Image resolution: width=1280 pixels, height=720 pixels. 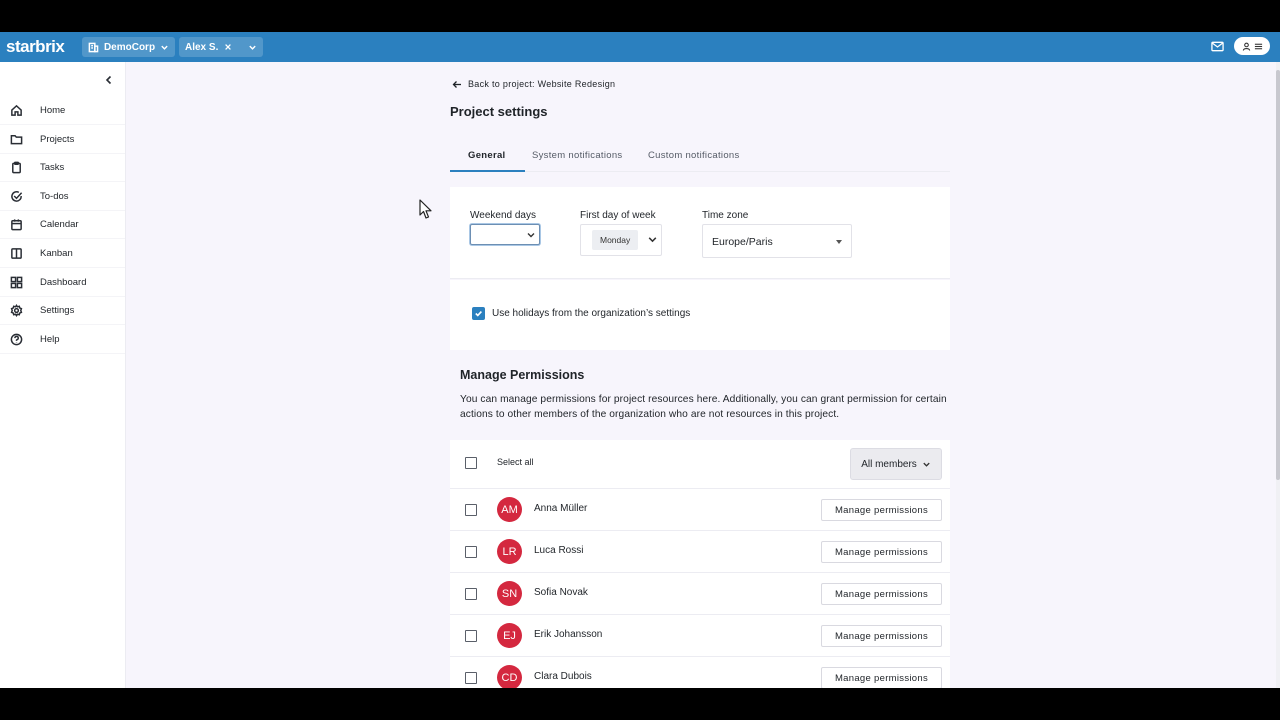 What do you see at coordinates (615, 240) in the screenshot?
I see `first-day-value: Monday` at bounding box center [615, 240].